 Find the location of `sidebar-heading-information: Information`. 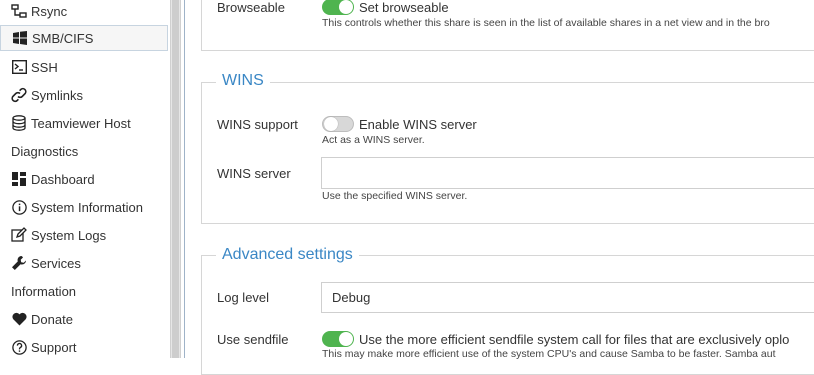

sidebar-heading-information: Information is located at coordinates (44, 291).